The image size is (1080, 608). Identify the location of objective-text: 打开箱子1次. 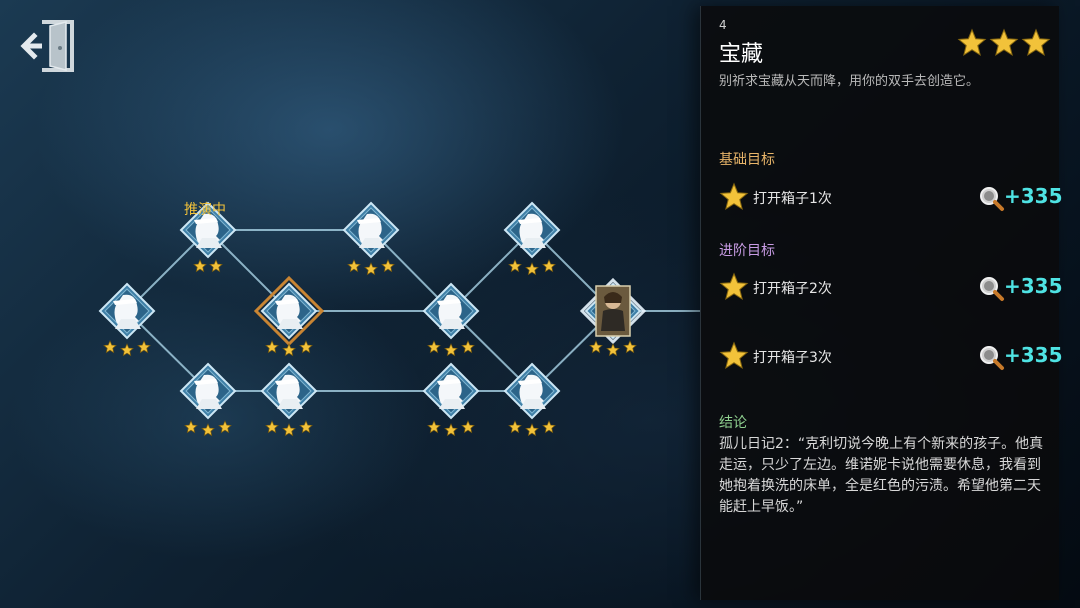
(792, 199).